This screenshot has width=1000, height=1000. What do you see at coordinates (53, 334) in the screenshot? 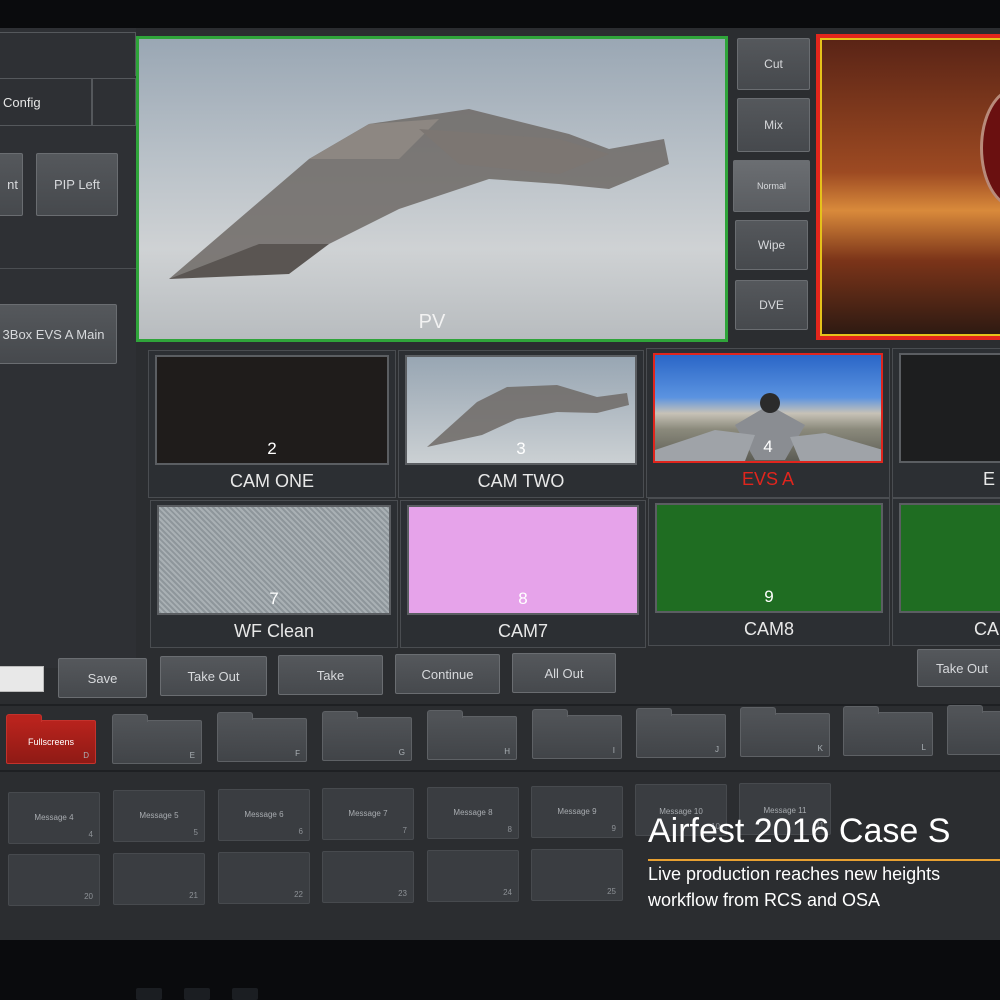
I see `source-select-label: 3Box EVS A Main` at bounding box center [53, 334].